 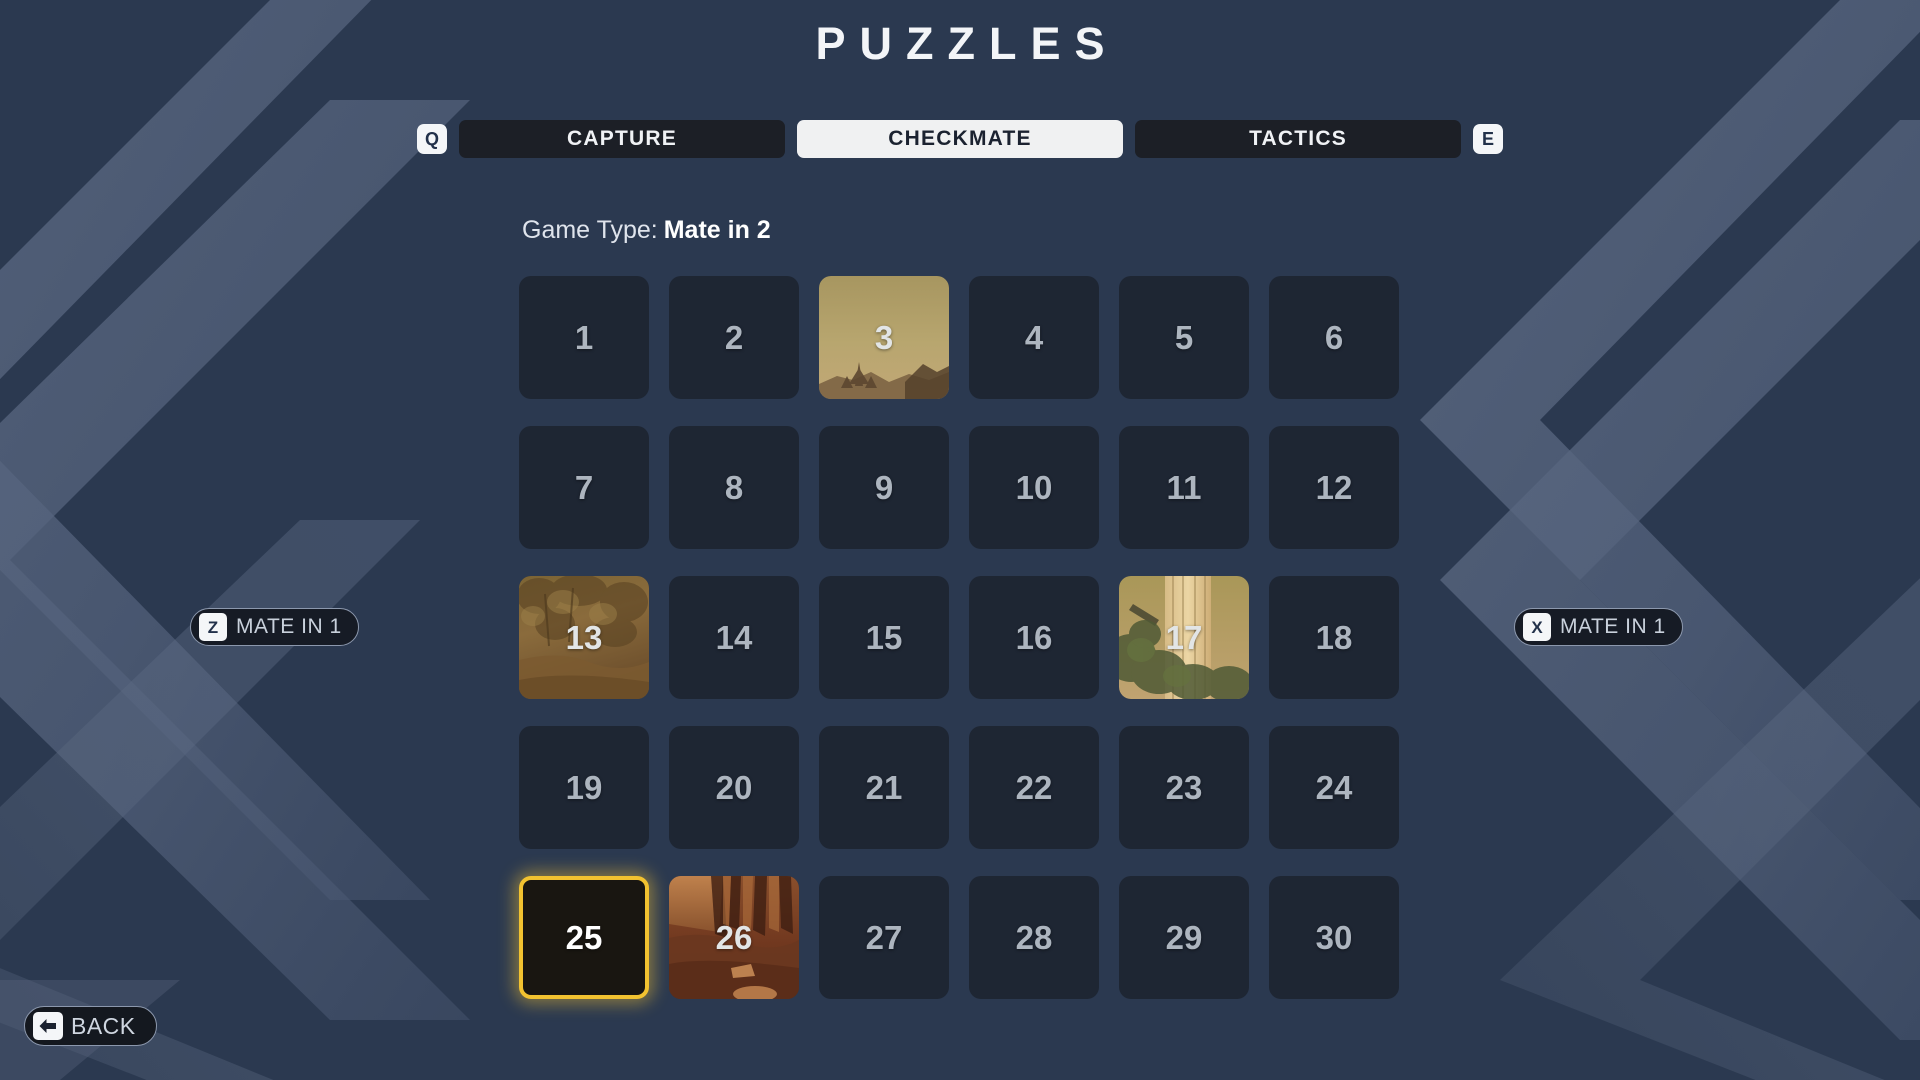 I want to click on tab-tactics: TACTICS, so click(x=1298, y=139).